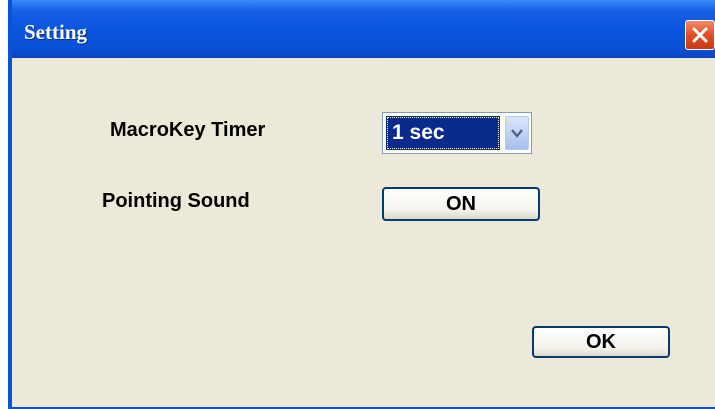 Image resolution: width=715 pixels, height=409 pixels. What do you see at coordinates (443, 133) in the screenshot?
I see `macrokey-timer-value: 1 sec` at bounding box center [443, 133].